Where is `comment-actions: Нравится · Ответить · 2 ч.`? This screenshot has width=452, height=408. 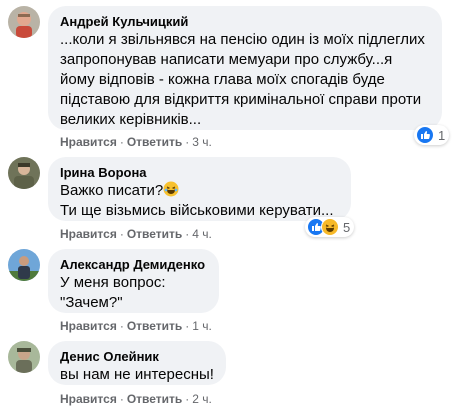 comment-actions: Нравится · Ответить · 2 ч. is located at coordinates (136, 399).